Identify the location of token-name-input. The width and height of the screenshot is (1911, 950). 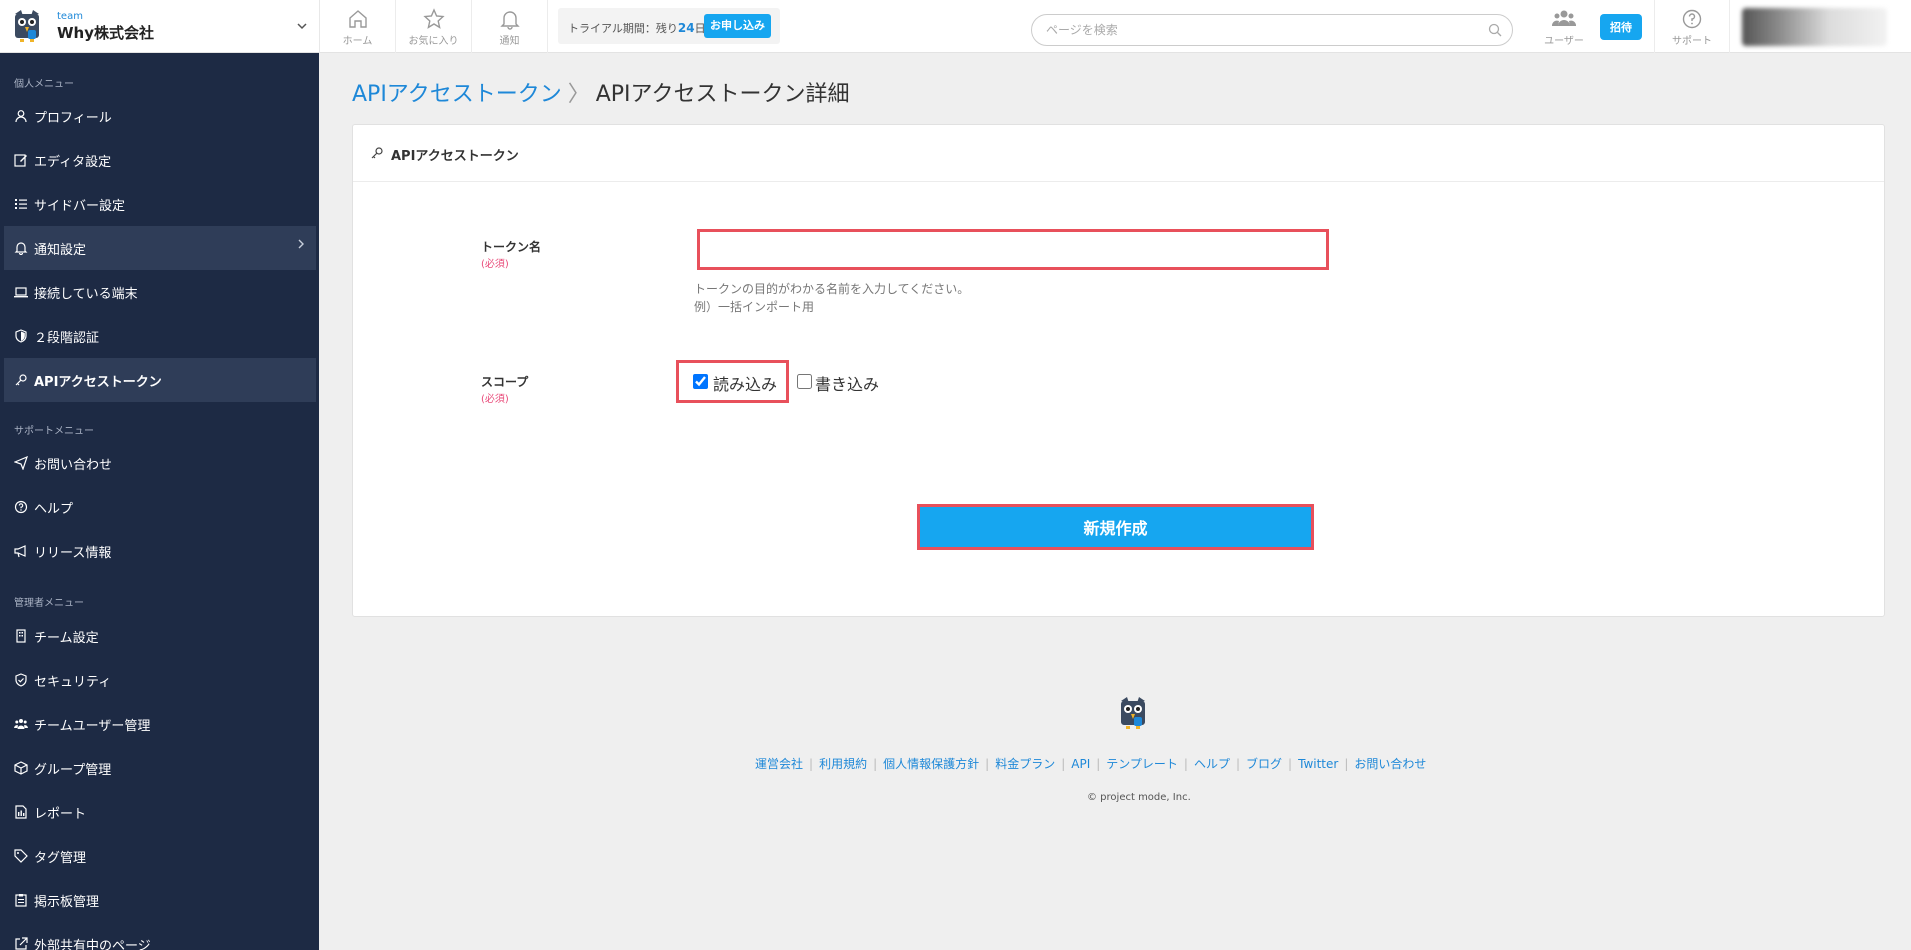
(1013, 249).